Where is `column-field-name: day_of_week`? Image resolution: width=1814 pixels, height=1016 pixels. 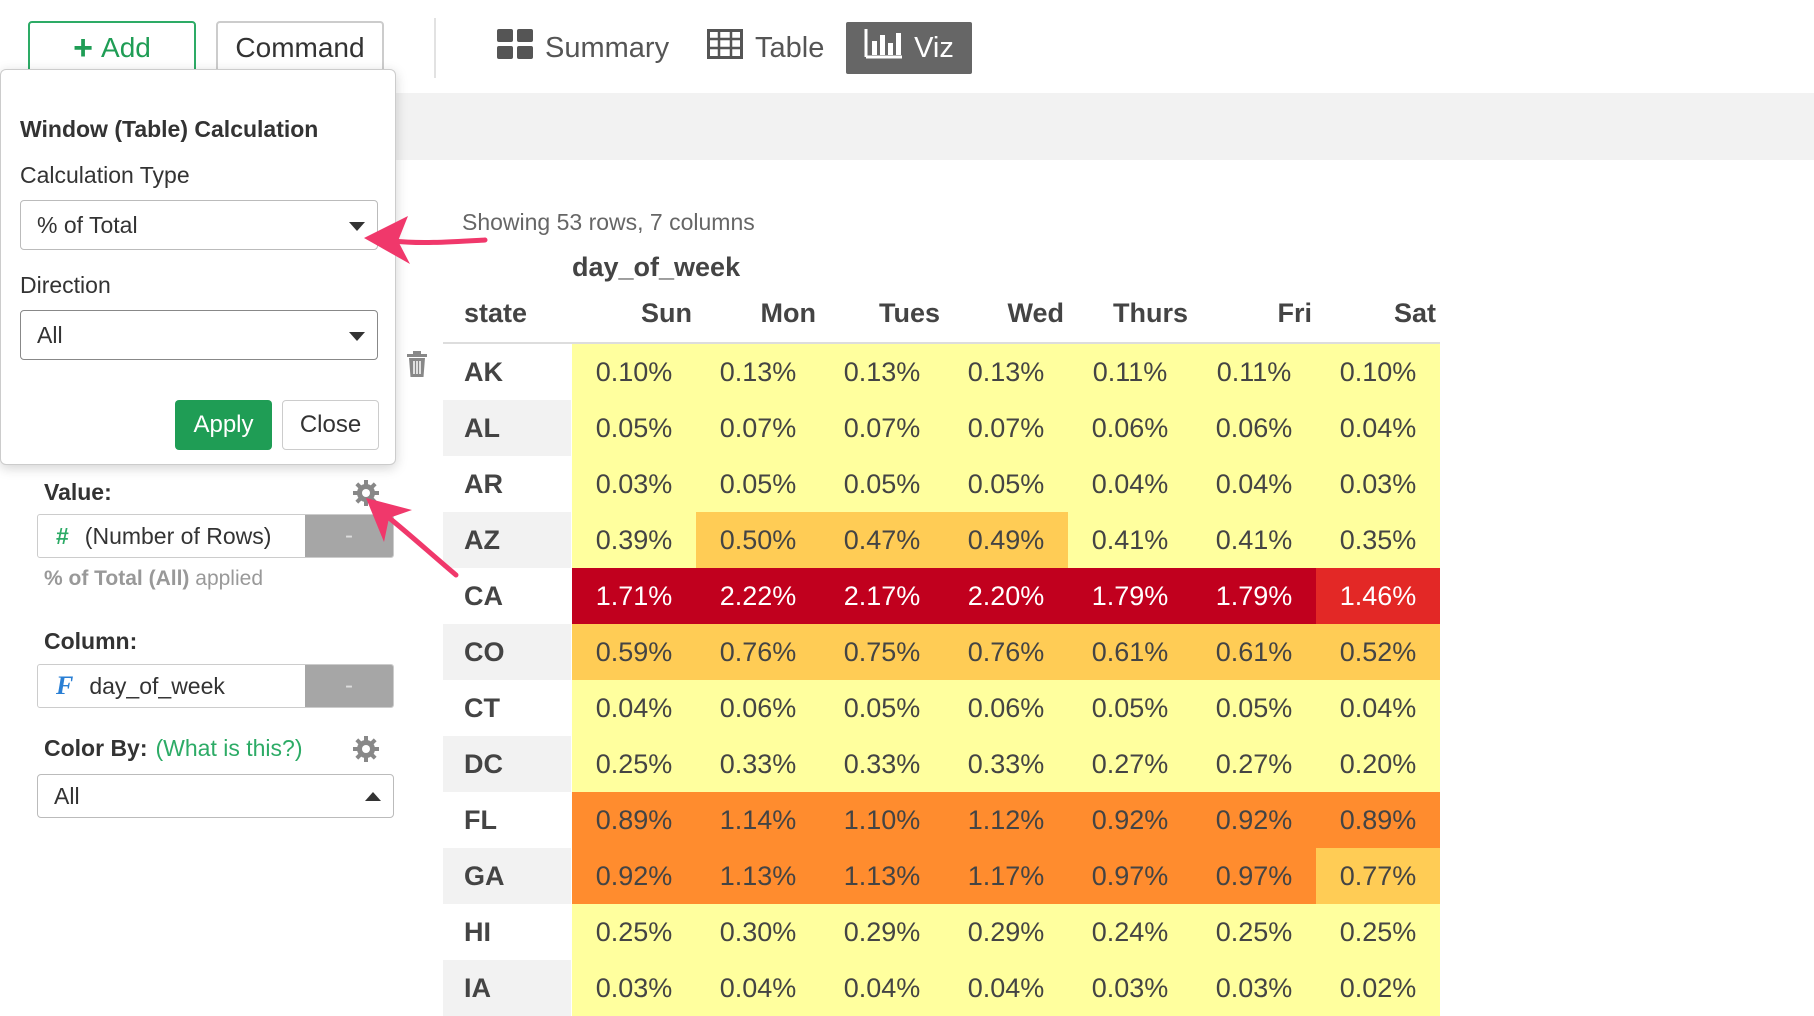
column-field-name: day_of_week is located at coordinates (157, 685).